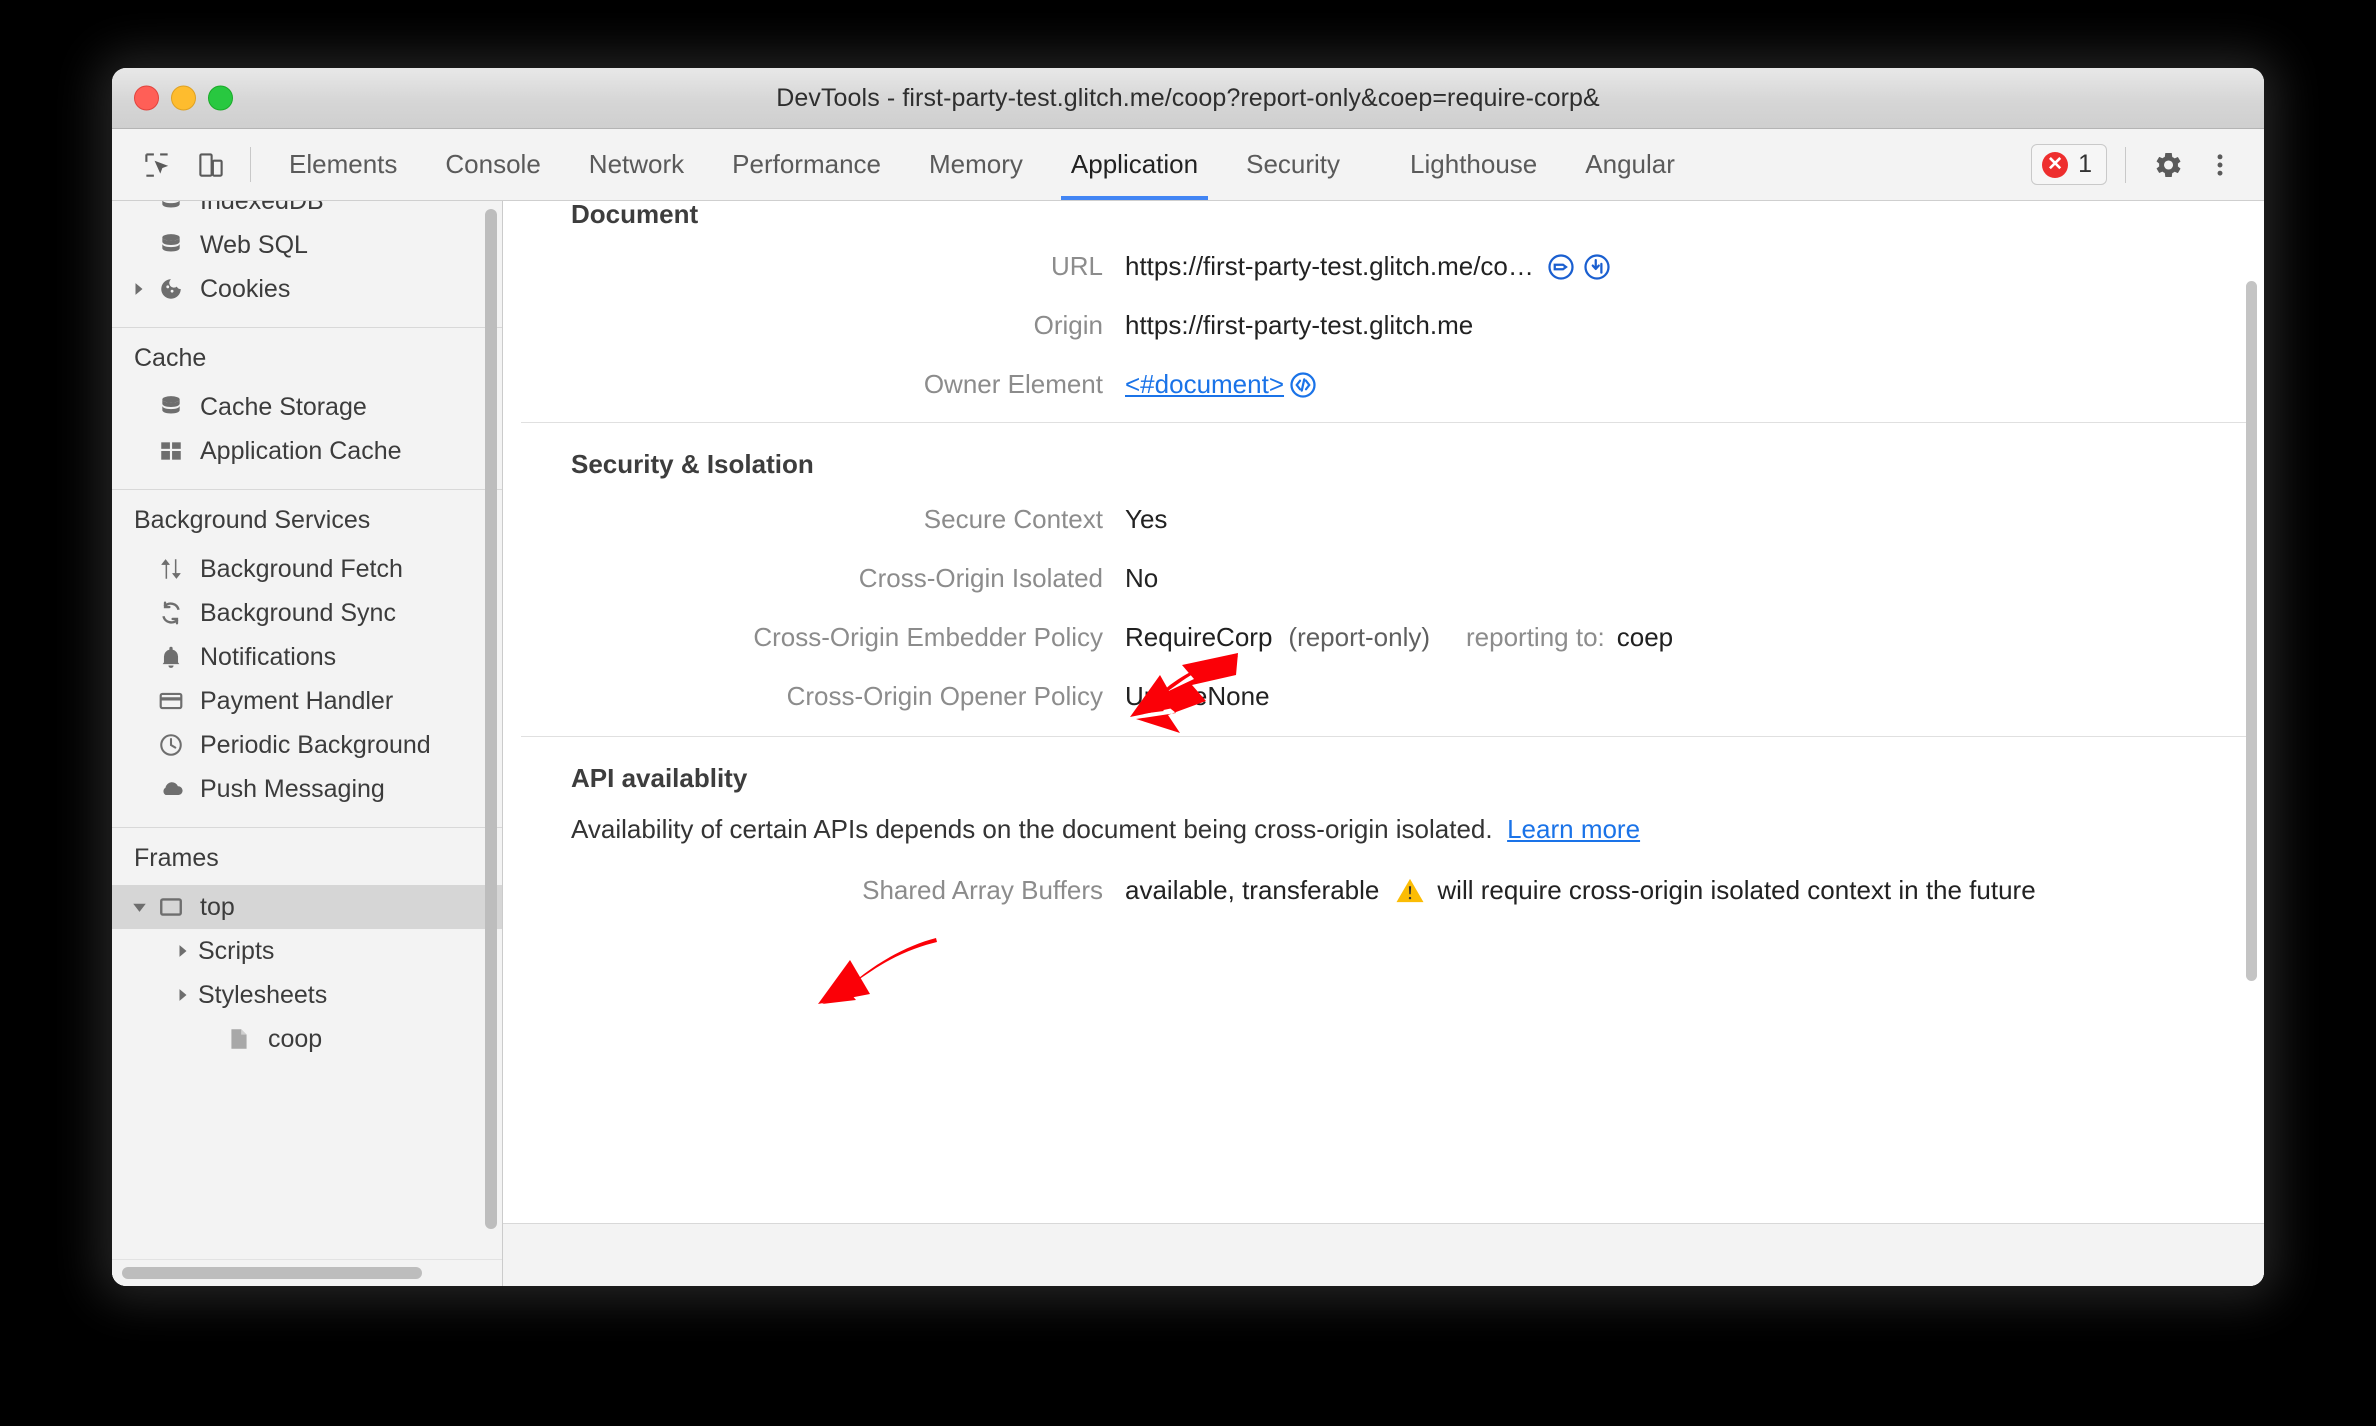  I want to click on sidebar-item-label: Cookies, so click(245, 288).